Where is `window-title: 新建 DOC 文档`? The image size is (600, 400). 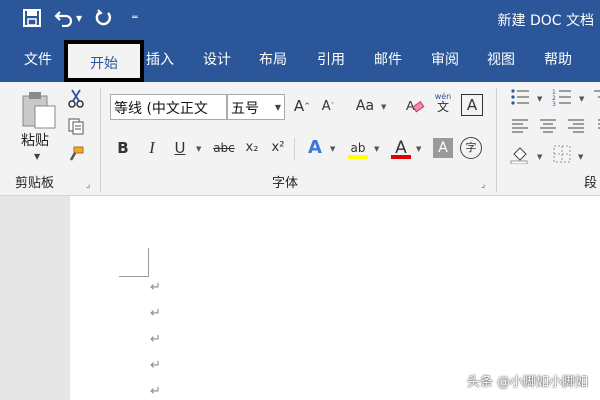 window-title: 新建 DOC 文档 is located at coordinates (545, 21).